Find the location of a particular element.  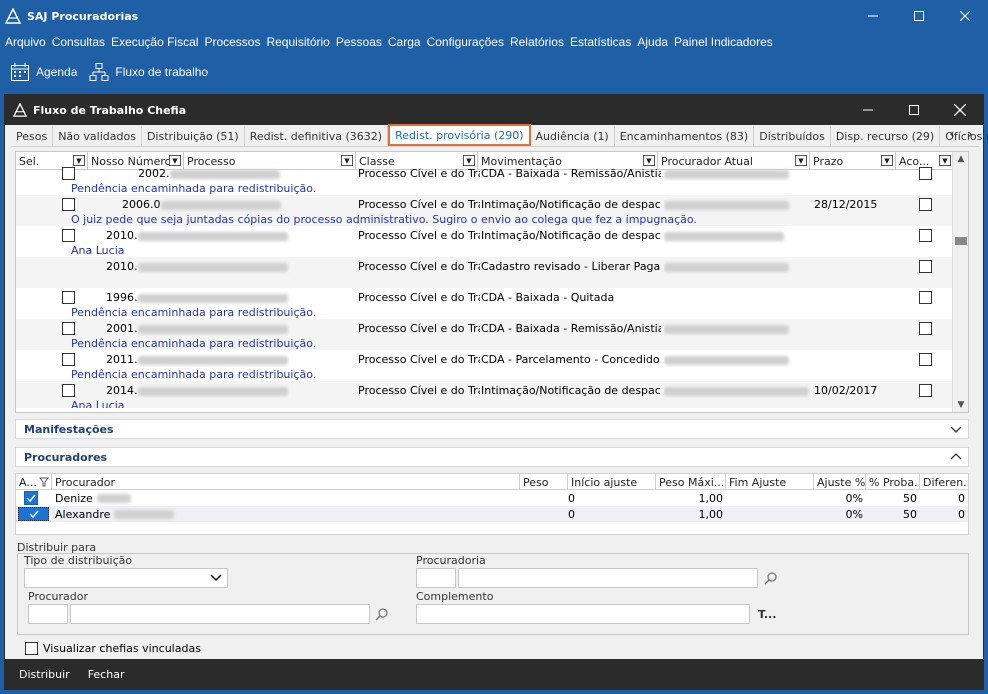

visualizar-chefias-checkbox is located at coordinates (31, 648).